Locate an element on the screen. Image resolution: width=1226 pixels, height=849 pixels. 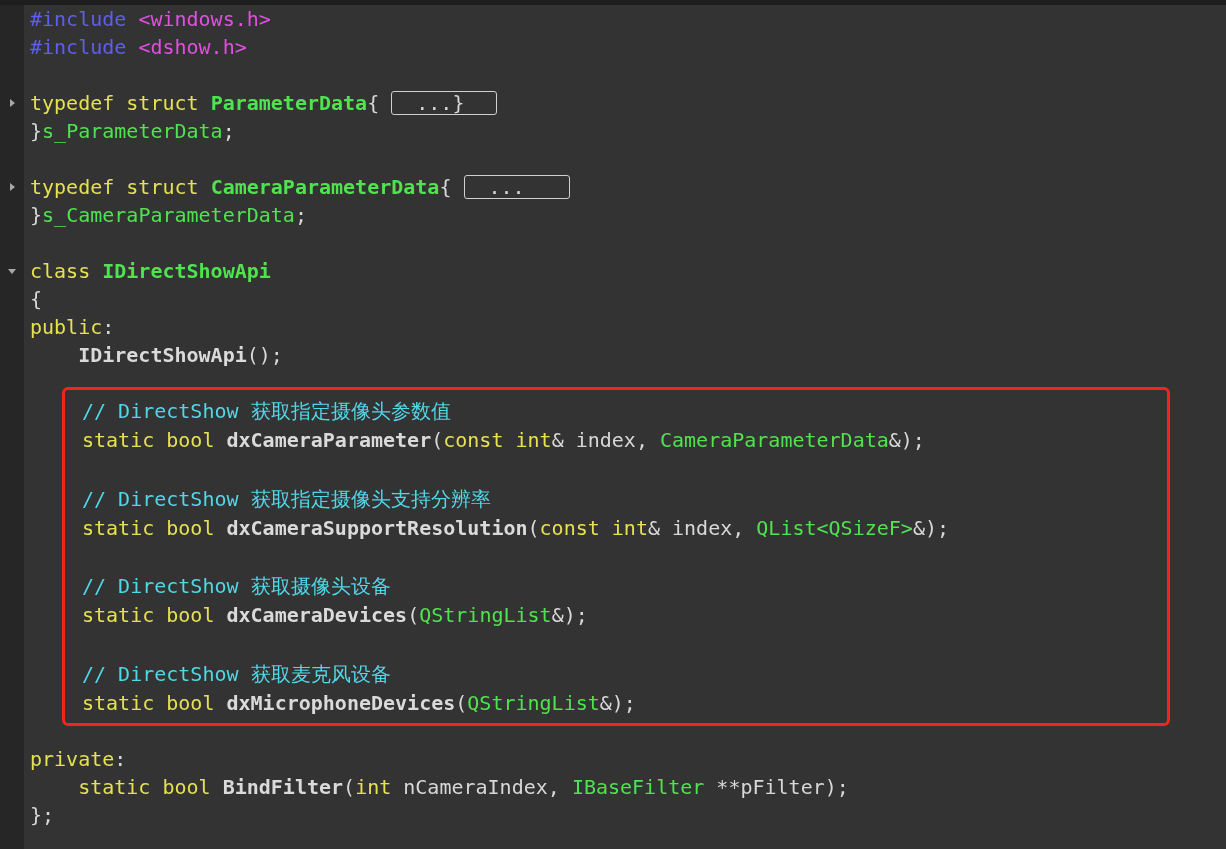
code-line: static bool dxCameraParameter(const int& index, CameraParameterData&); is located at coordinates (503, 441).